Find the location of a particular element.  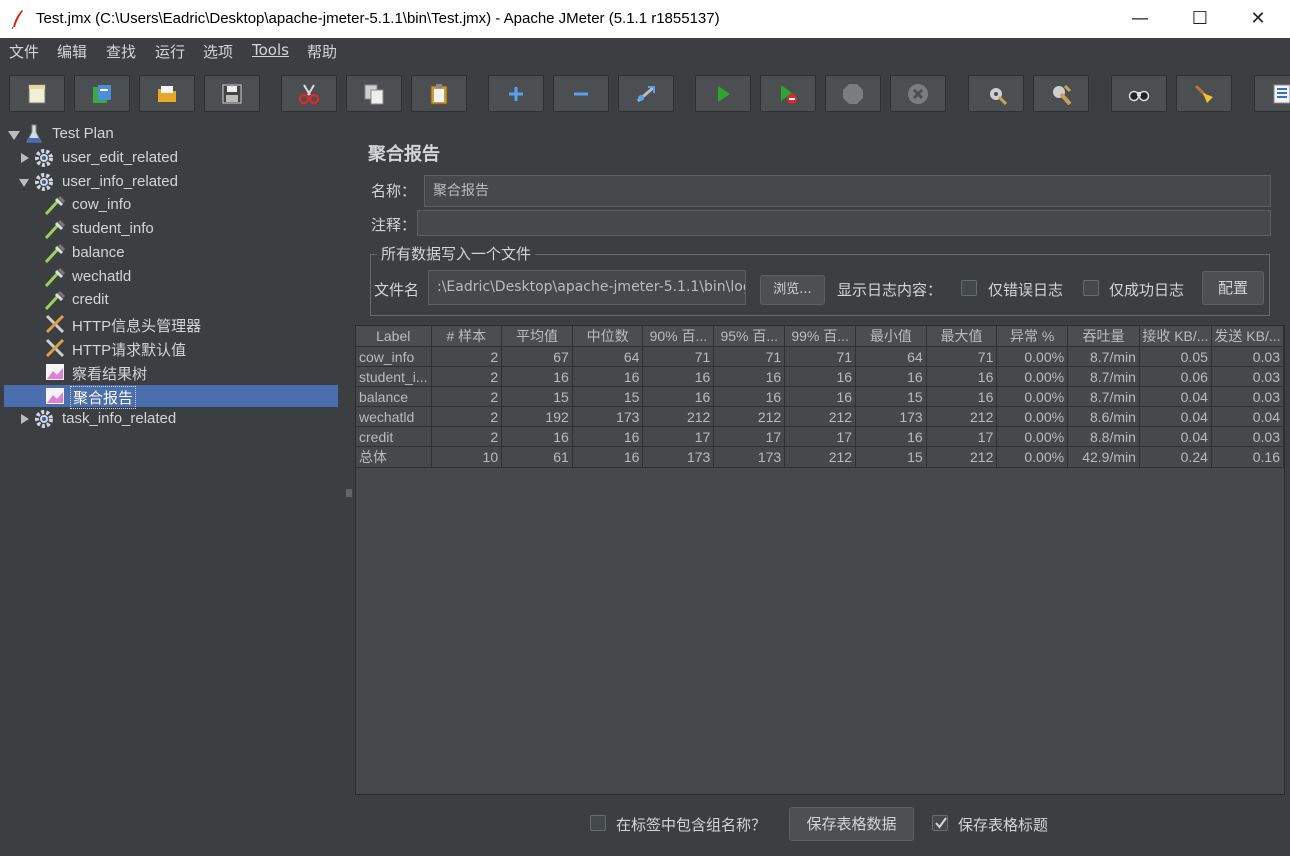

templates-button is located at coordinates (102, 93).